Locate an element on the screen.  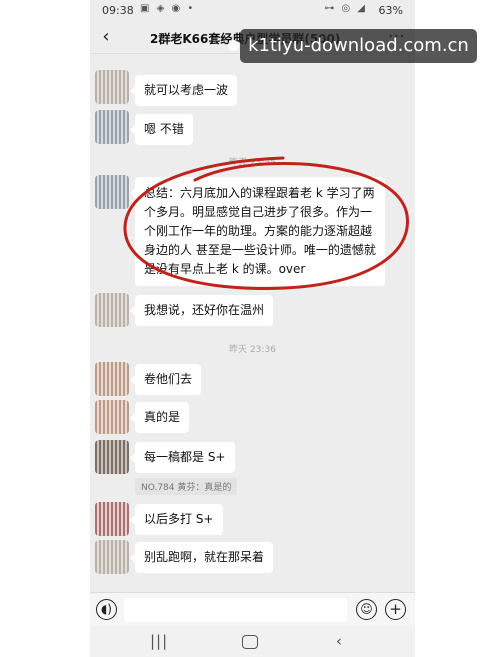
back-icon: ‹ is located at coordinates (106, 36).